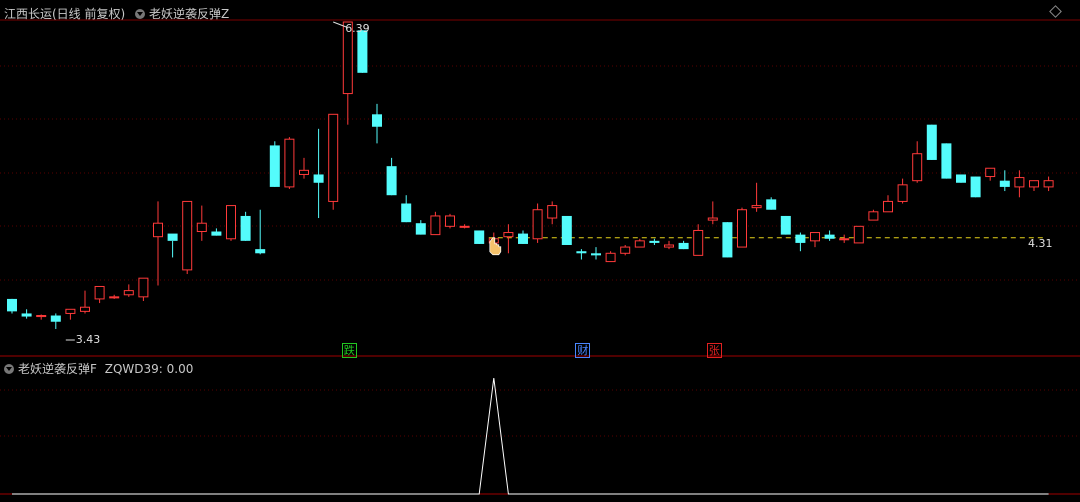 The width and height of the screenshot is (1080, 502). I want to click on sub-chart-header: 老妖逆袭反弹F ZQWD39: 0.00, so click(98, 368).